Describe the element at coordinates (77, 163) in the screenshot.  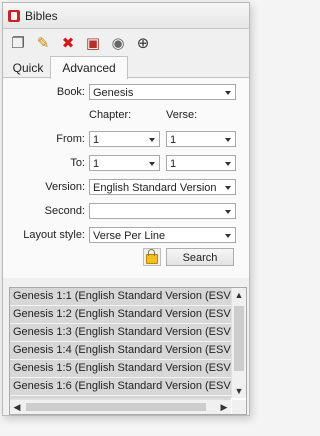
I see `to-label: To:` at that location.